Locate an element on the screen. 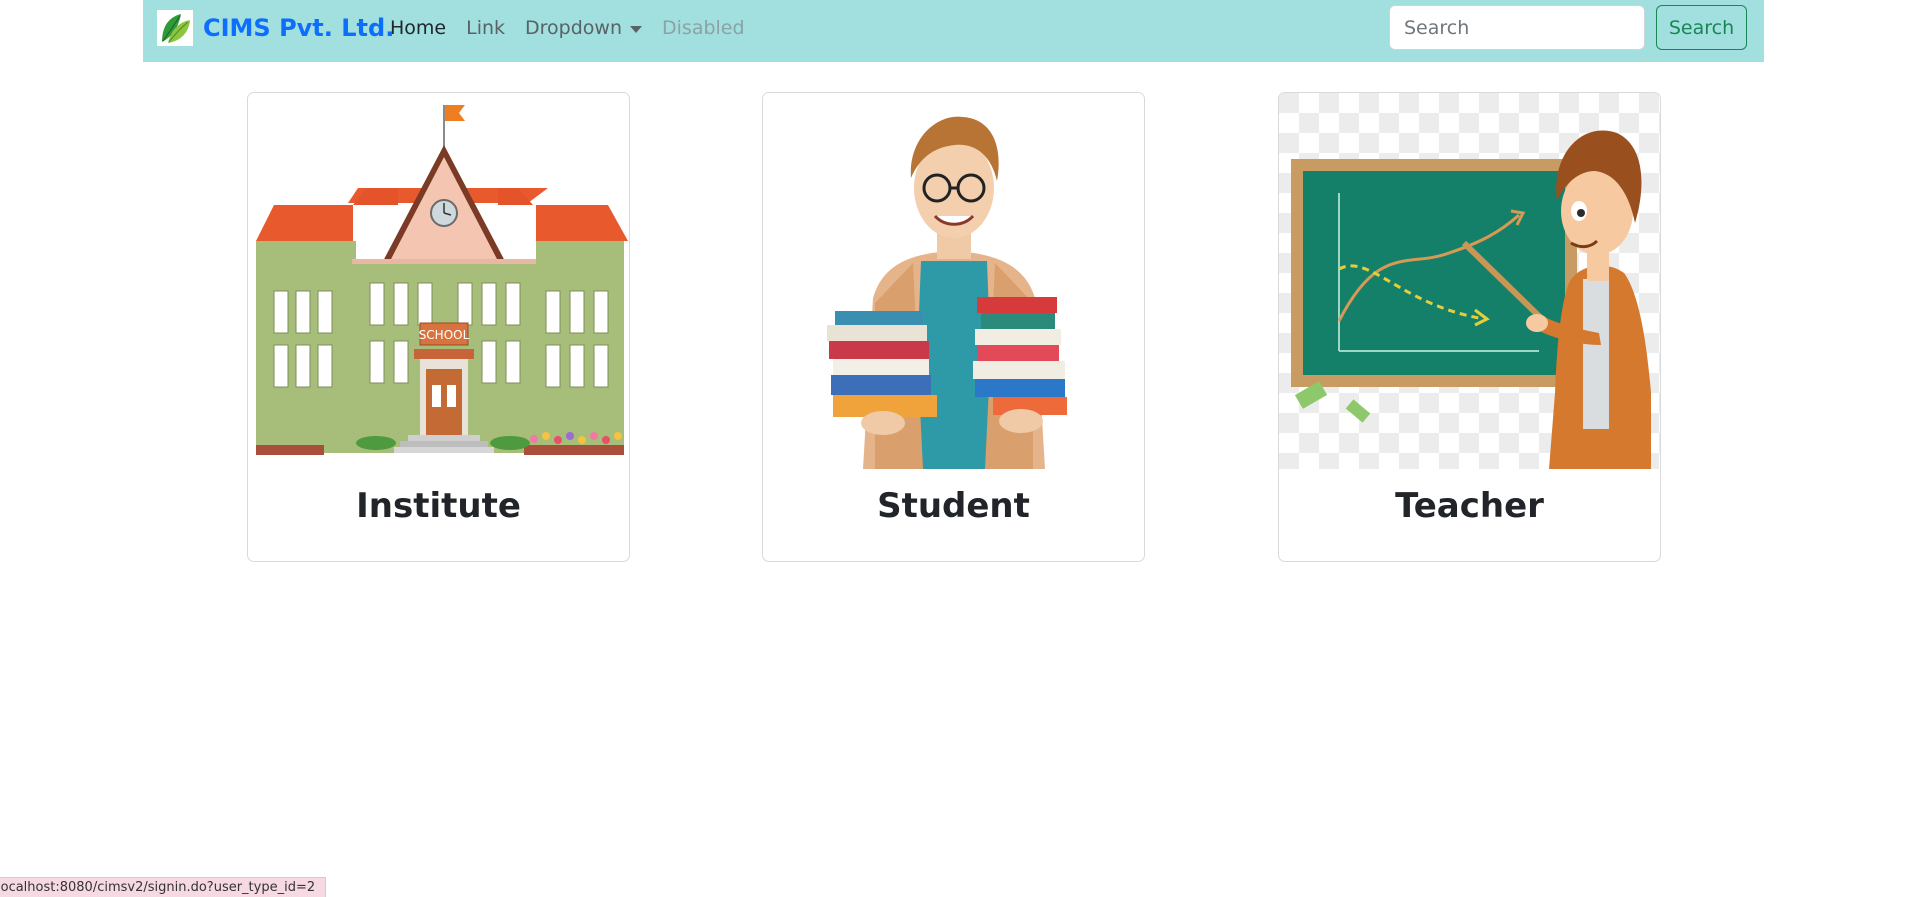 The width and height of the screenshot is (1907, 897). institute-card-title: Institute is located at coordinates (438, 506).